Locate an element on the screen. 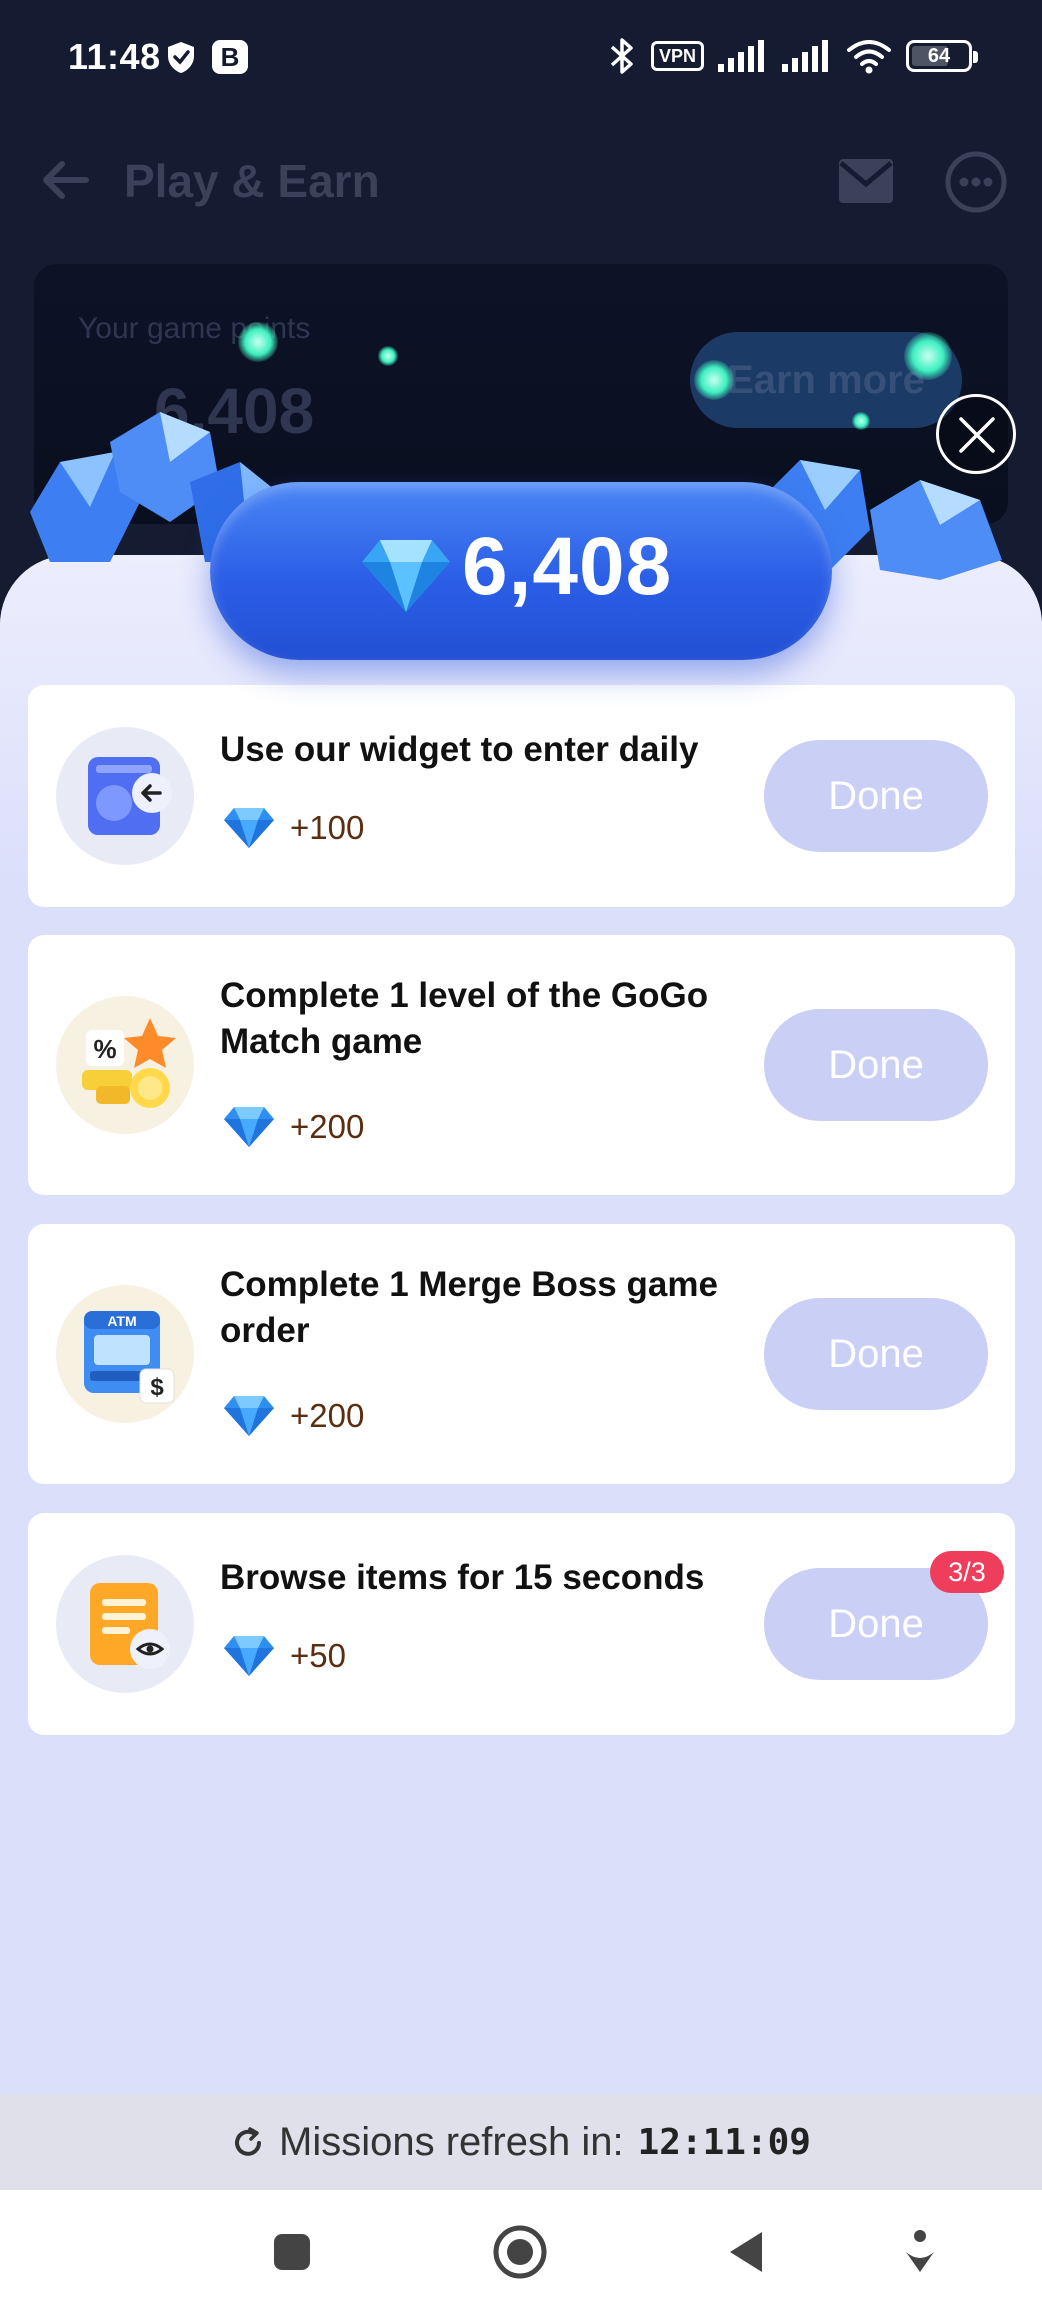 The width and height of the screenshot is (1042, 2315). app-header: Play & Earn is located at coordinates (521, 180).